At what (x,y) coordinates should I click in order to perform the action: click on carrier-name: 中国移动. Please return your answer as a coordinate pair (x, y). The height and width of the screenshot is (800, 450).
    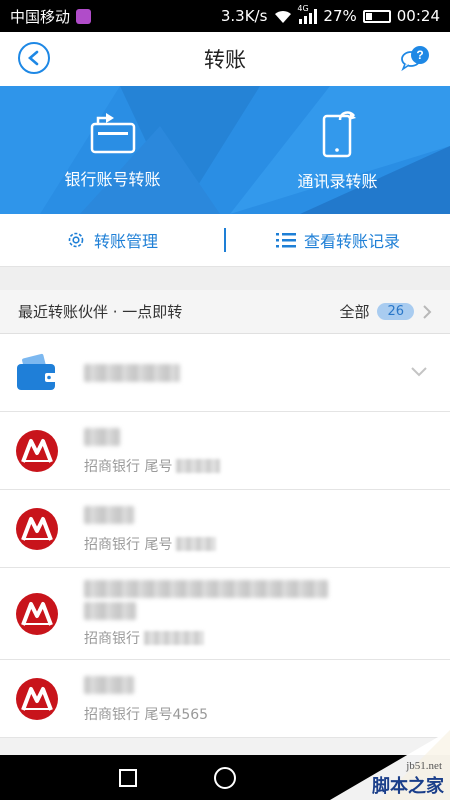
    Looking at the image, I should click on (40, 16).